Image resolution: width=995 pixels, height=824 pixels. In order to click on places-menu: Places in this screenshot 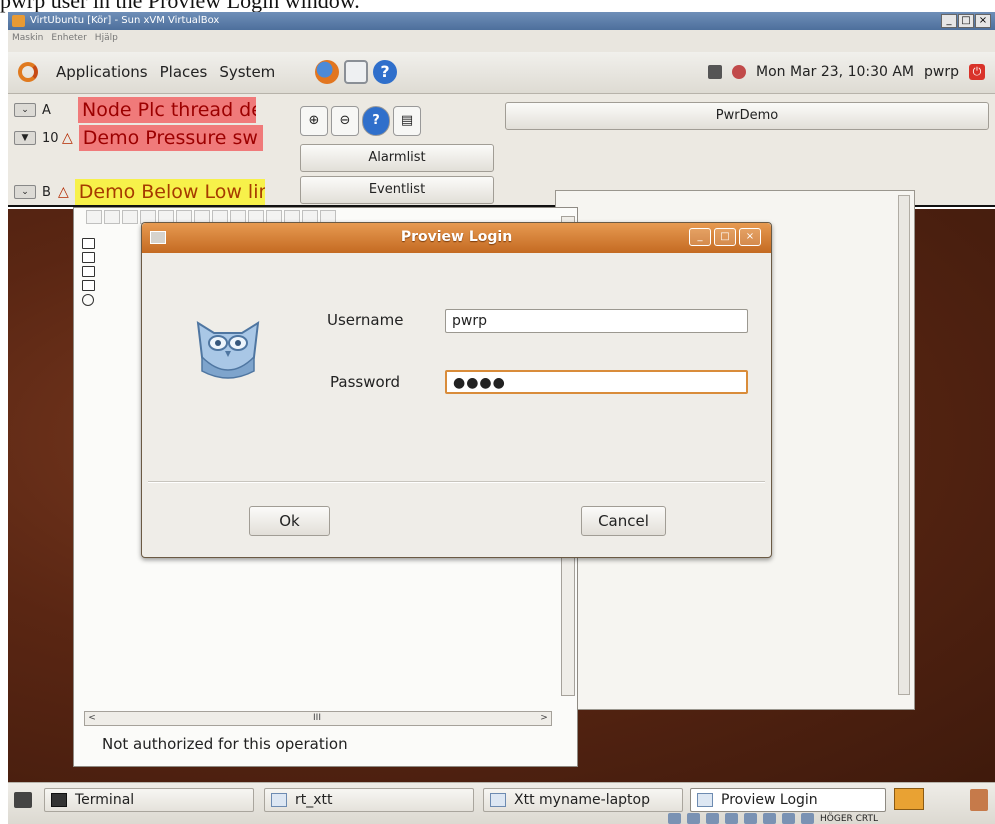, I will do `click(184, 72)`.